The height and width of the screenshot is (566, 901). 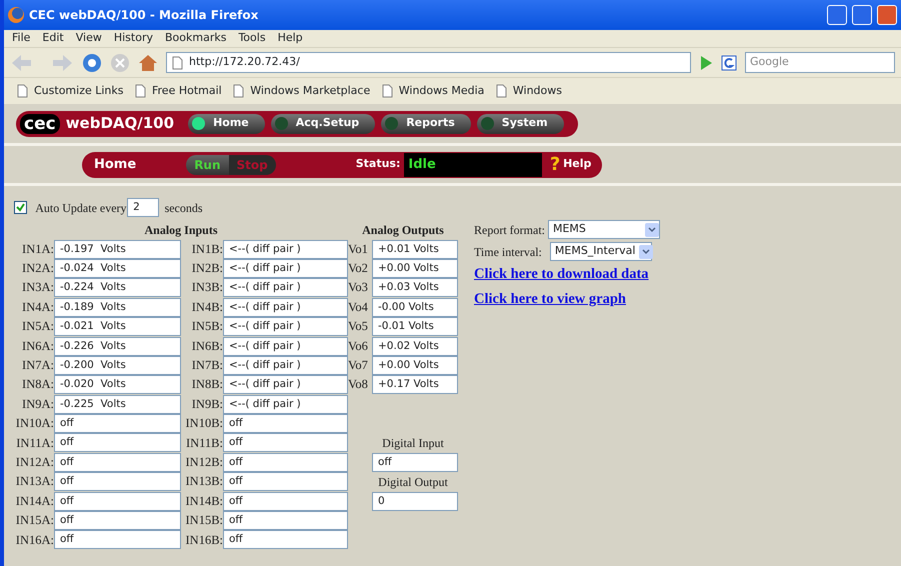 I want to click on help-icon: ?, so click(x=555, y=164).